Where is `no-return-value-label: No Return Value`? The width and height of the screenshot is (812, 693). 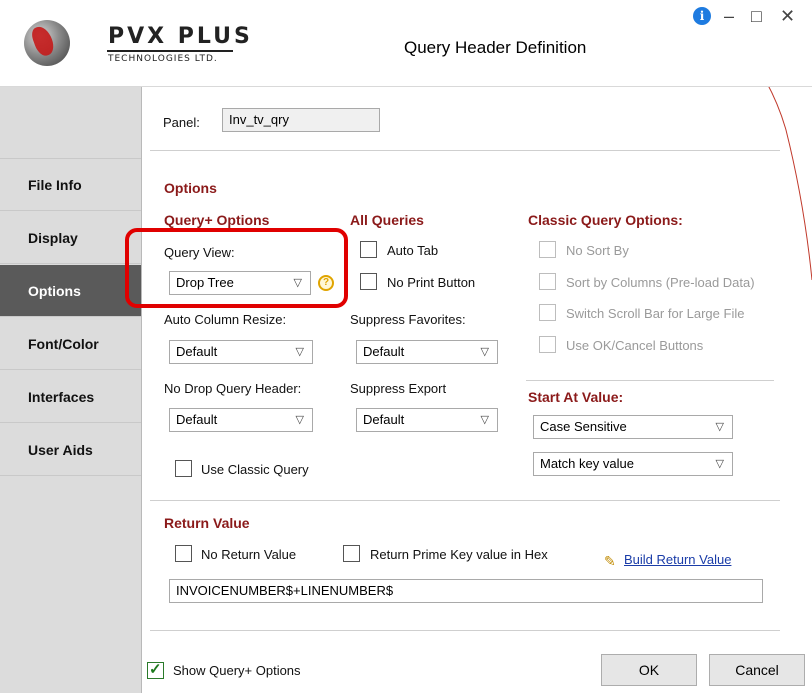
no-return-value-label: No Return Value is located at coordinates (249, 554).